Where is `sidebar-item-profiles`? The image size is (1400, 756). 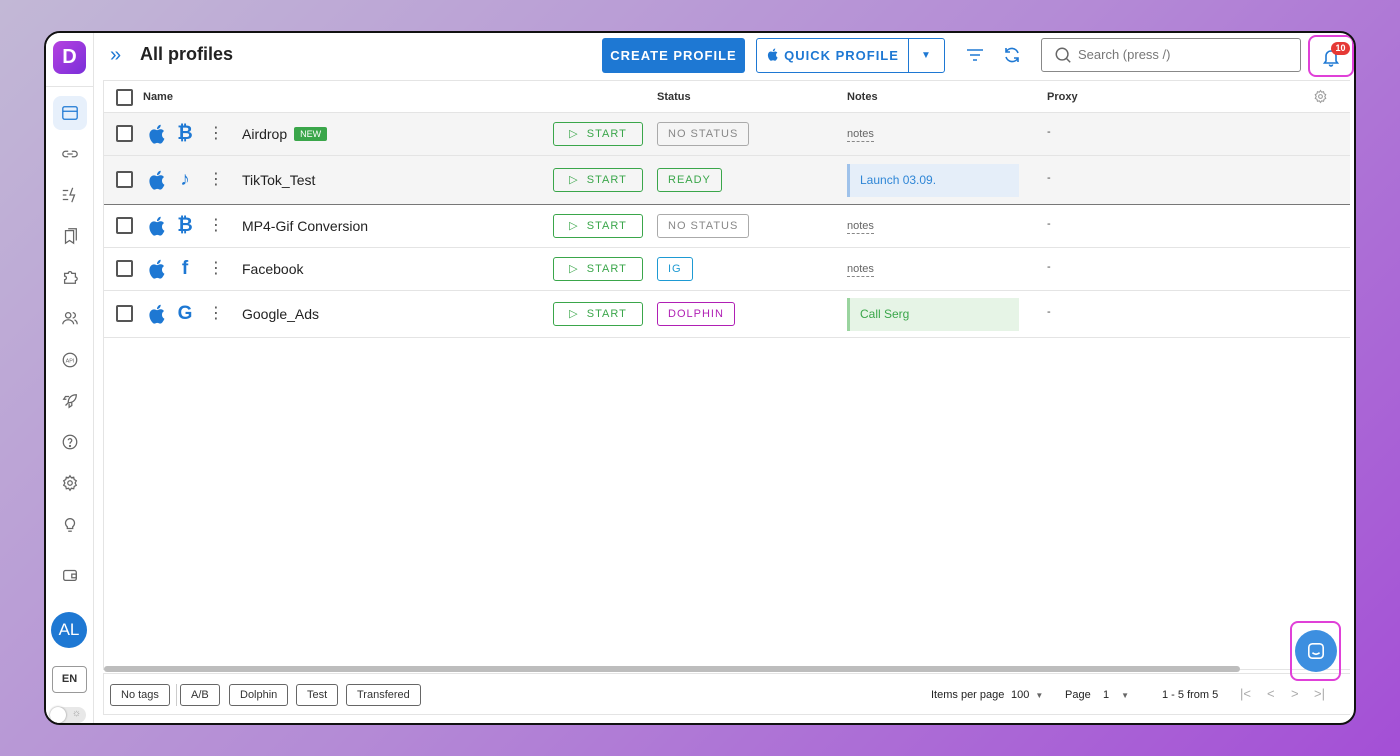
sidebar-item-profiles is located at coordinates (70, 113).